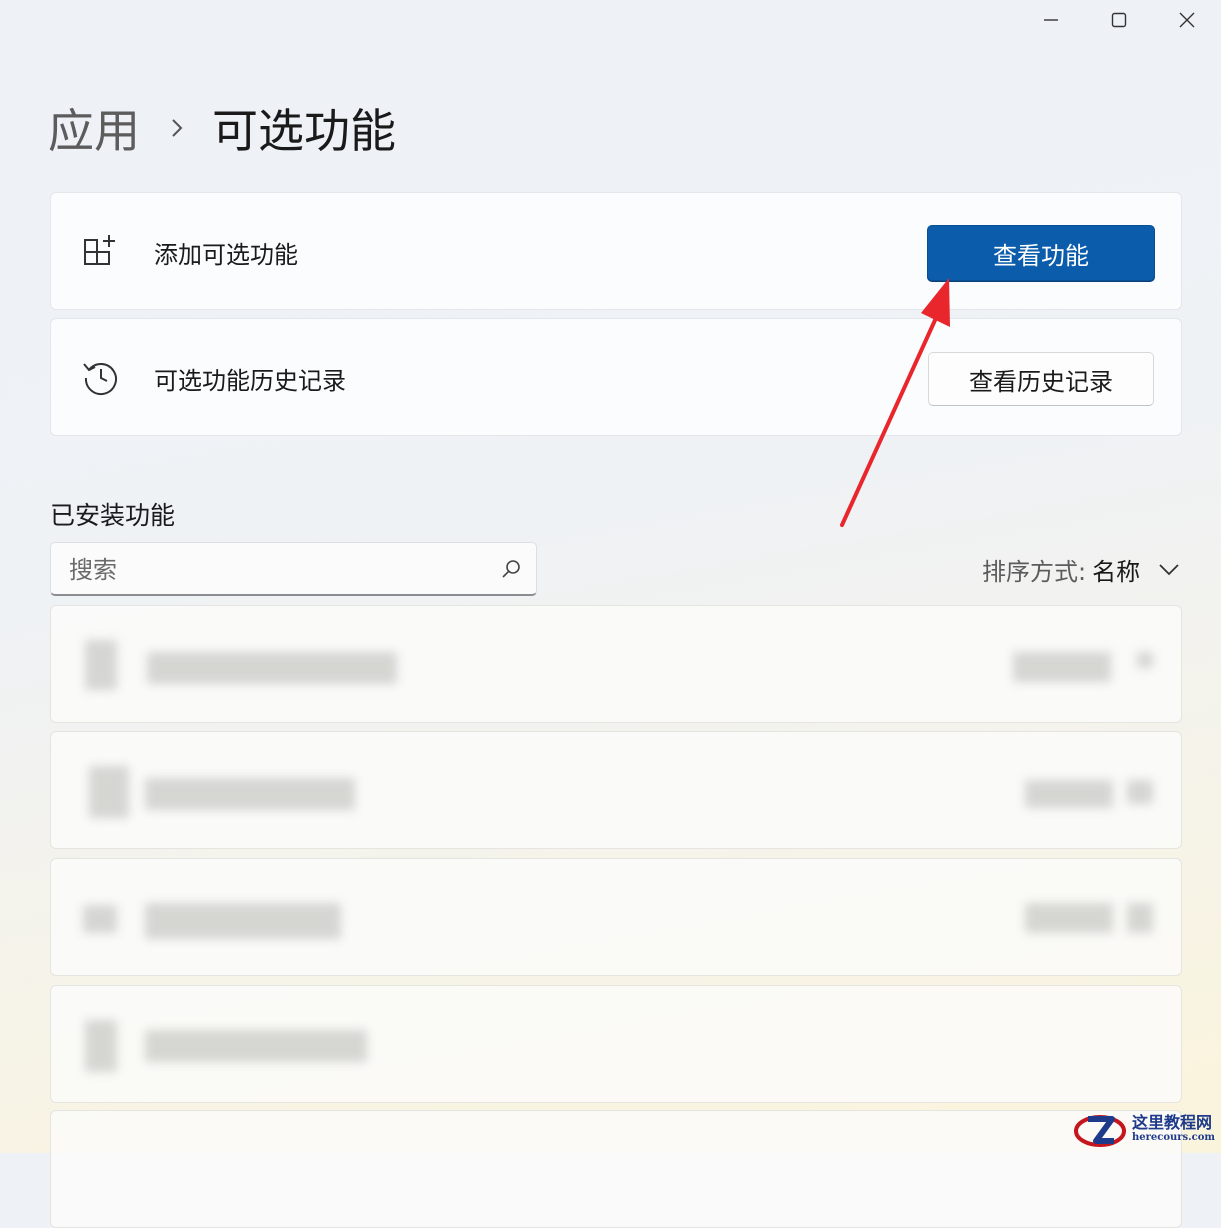  I want to click on maximize-icon, so click(1119, 20).